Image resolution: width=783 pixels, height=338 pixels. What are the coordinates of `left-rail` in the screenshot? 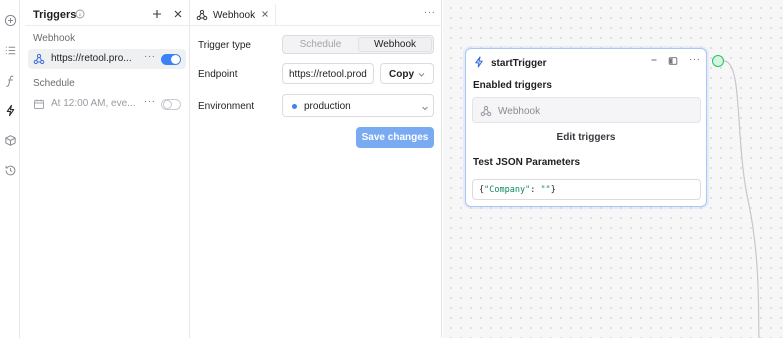 It's located at (10, 169).